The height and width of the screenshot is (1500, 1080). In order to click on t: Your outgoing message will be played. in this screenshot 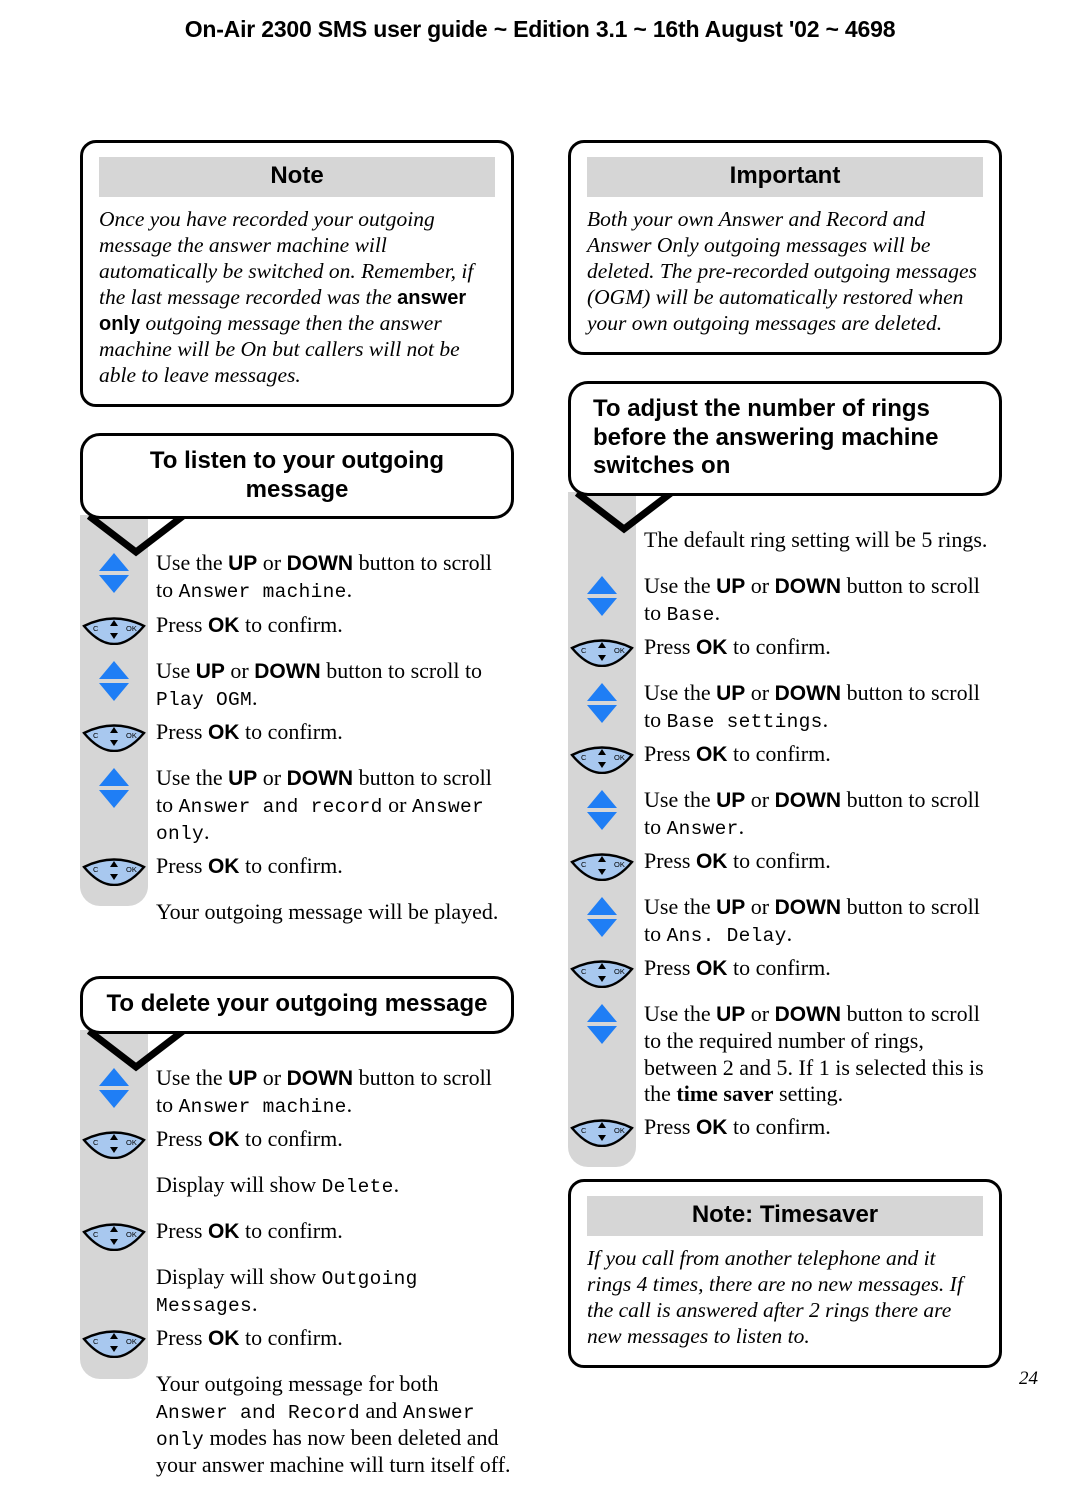, I will do `click(327, 912)`.